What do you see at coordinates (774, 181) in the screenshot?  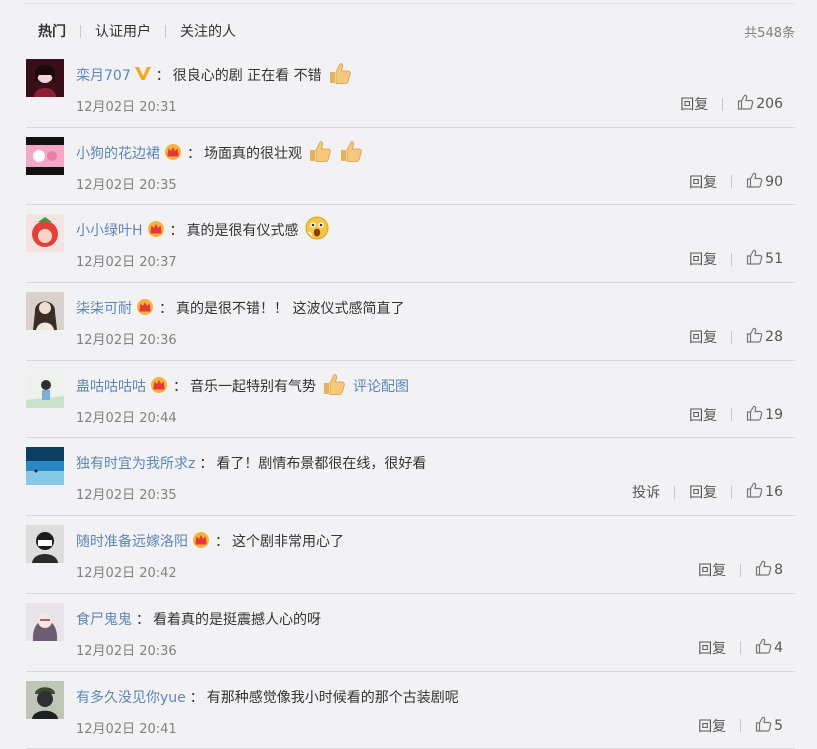 I see `like-count: 90` at bounding box center [774, 181].